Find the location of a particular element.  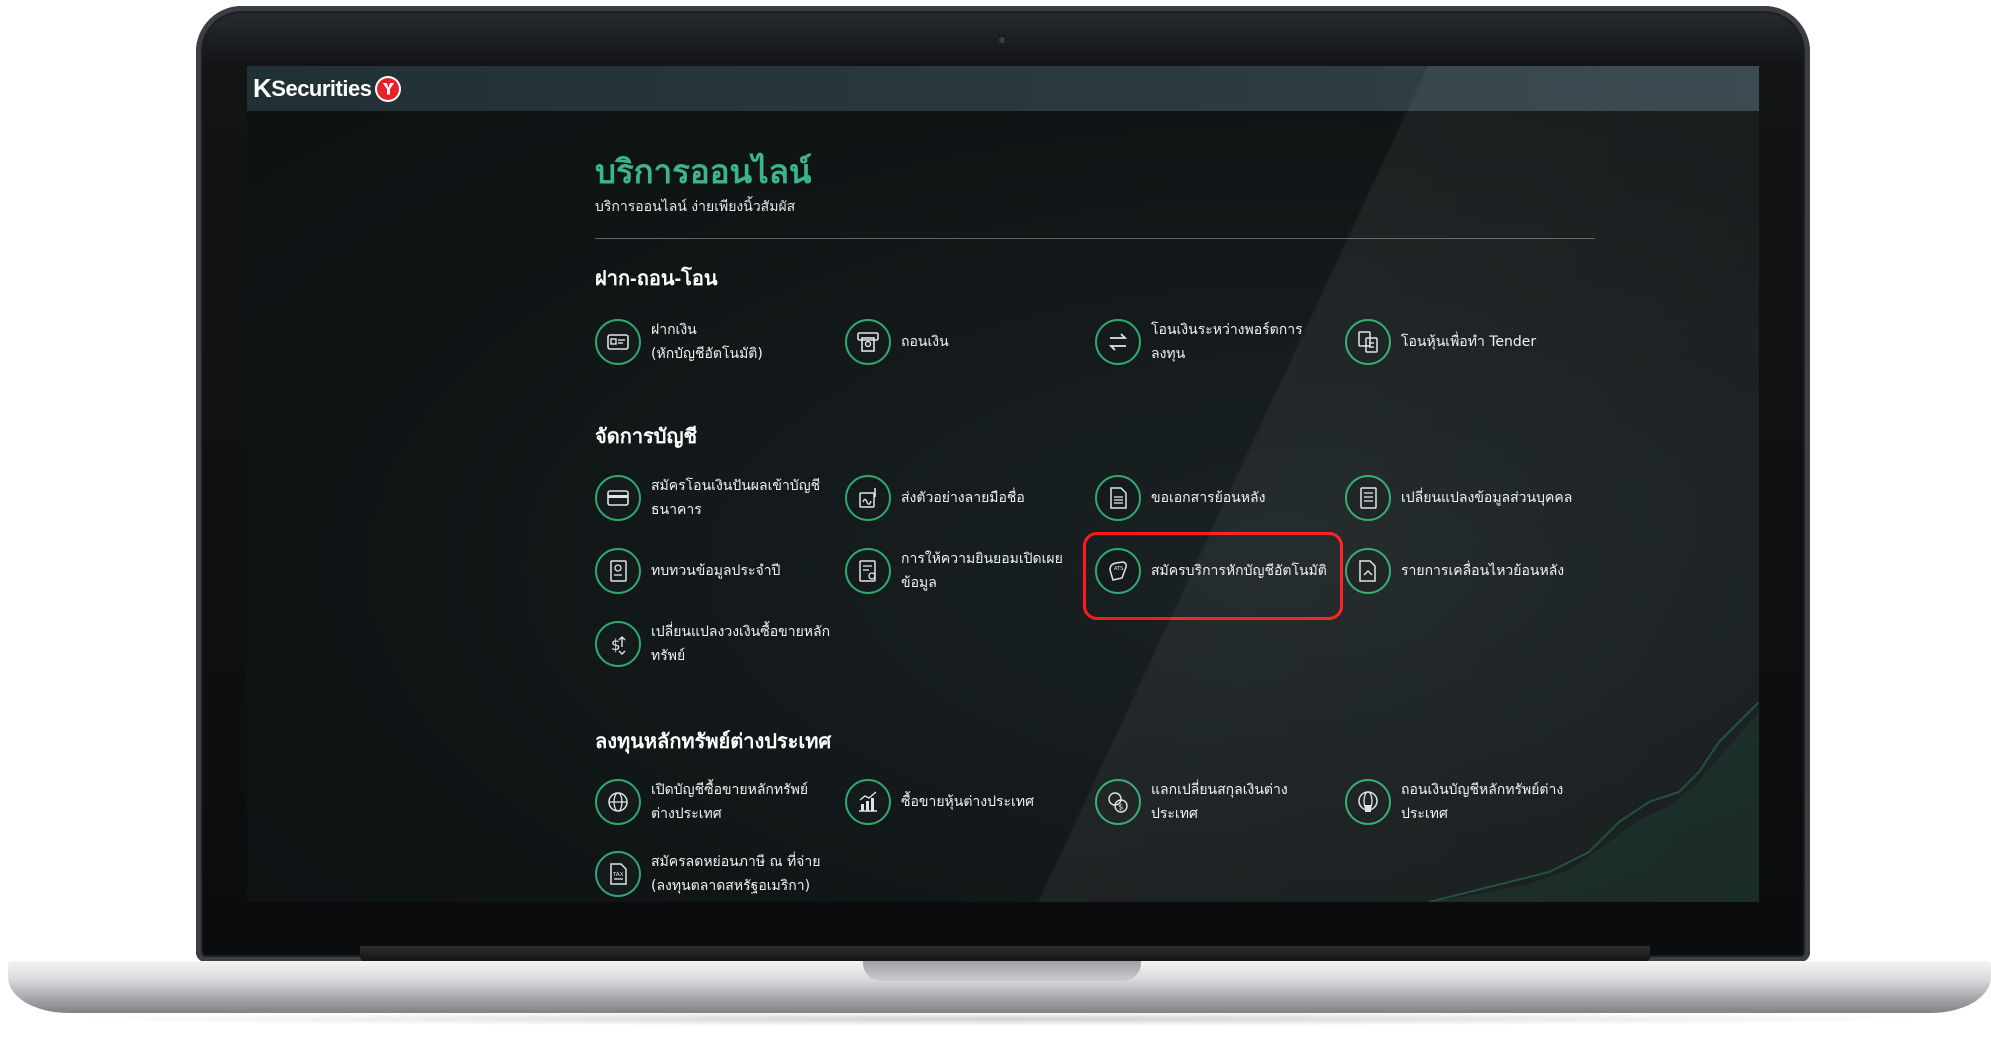

service-tile-cash-card: ฝากเงิน (หักบัญชีอัตโนมัติ) is located at coordinates (715, 342).